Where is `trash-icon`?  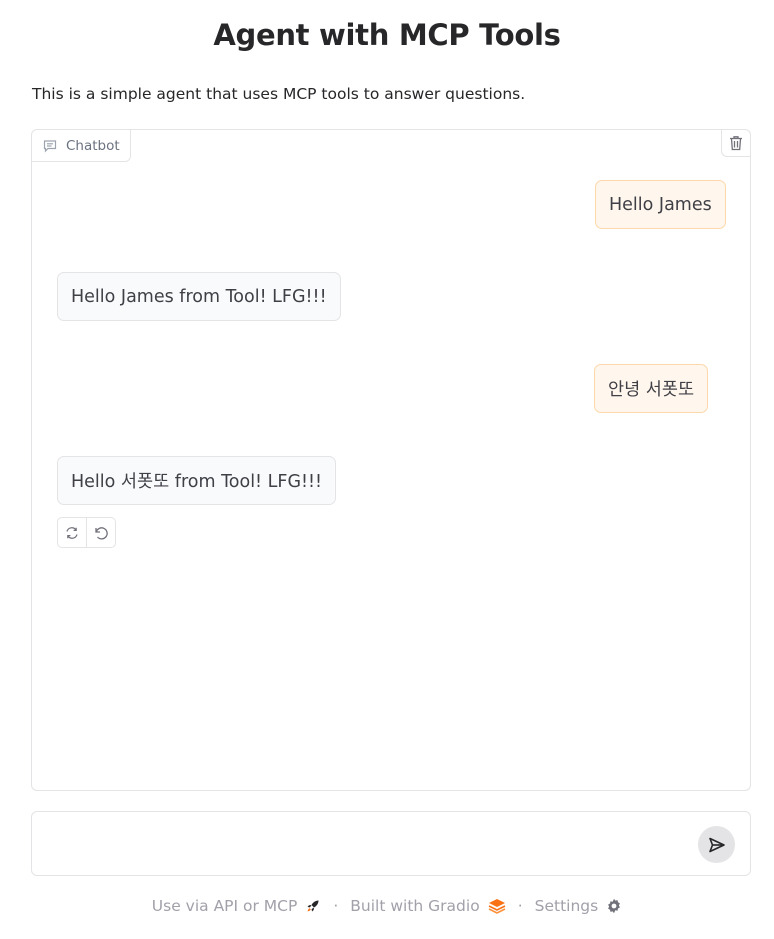 trash-icon is located at coordinates (736, 143).